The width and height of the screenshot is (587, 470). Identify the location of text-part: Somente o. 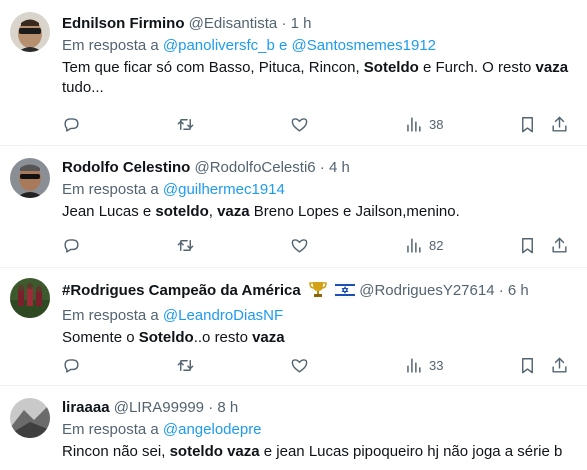
(100, 337).